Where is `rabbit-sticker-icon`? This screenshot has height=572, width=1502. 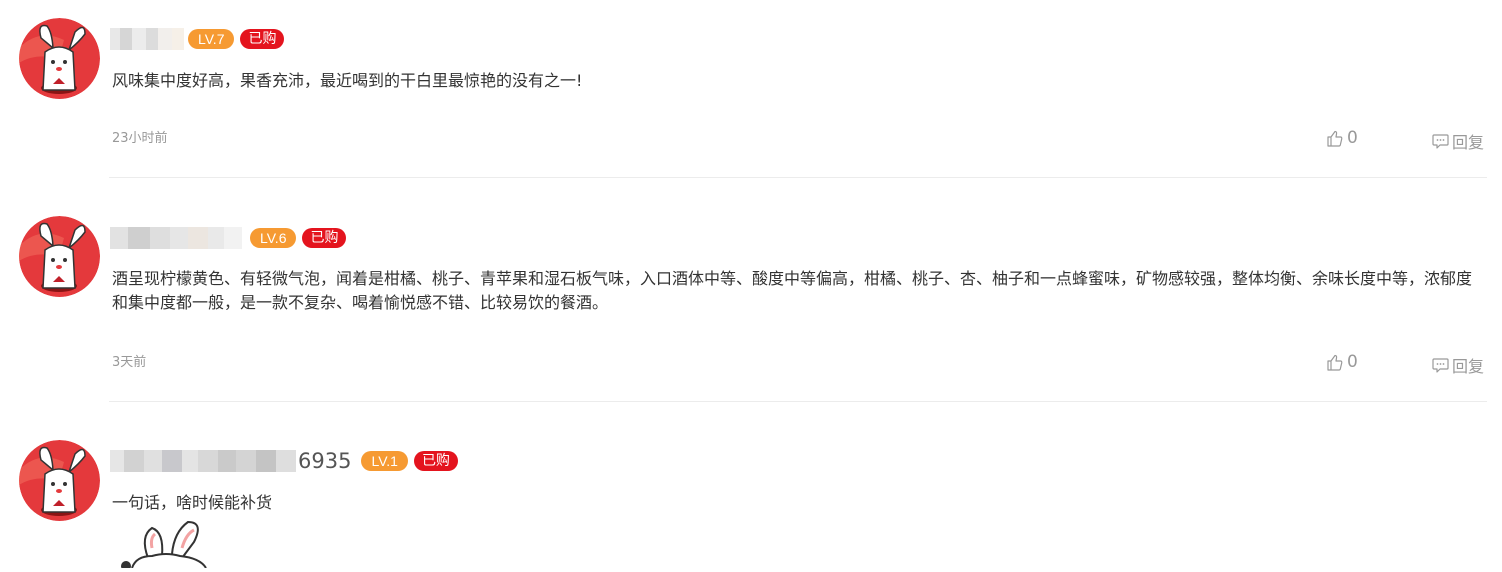 rabbit-sticker-icon is located at coordinates (164, 545).